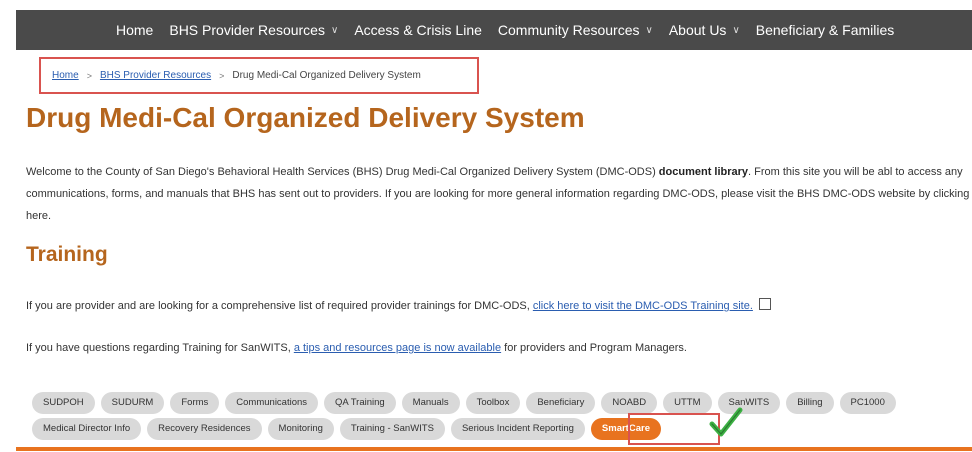 The image size is (972, 452). What do you see at coordinates (300, 429) in the screenshot?
I see `tab-monitoring: Monitoring` at bounding box center [300, 429].